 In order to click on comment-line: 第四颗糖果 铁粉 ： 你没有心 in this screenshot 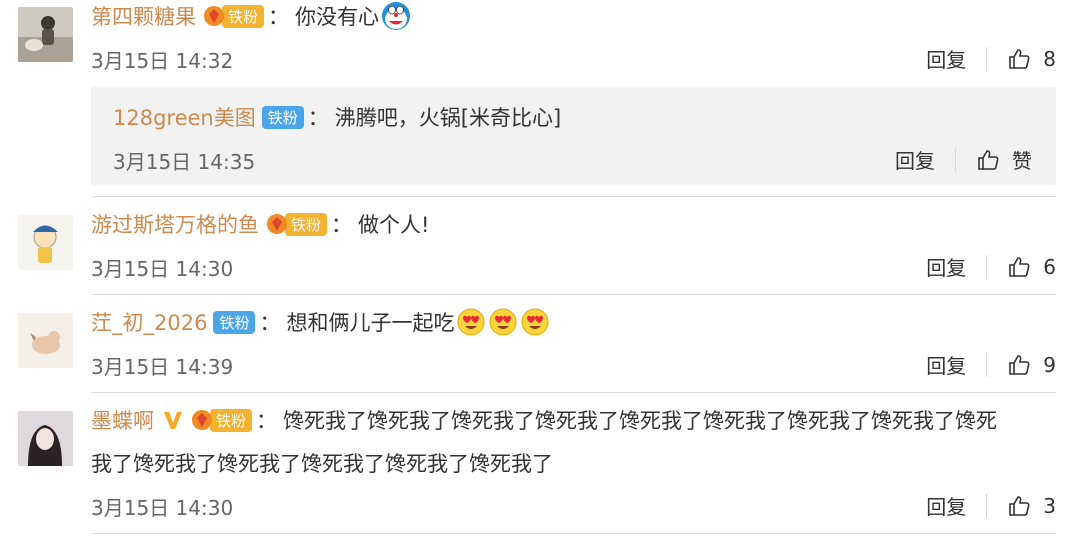, I will do `click(251, 16)`.